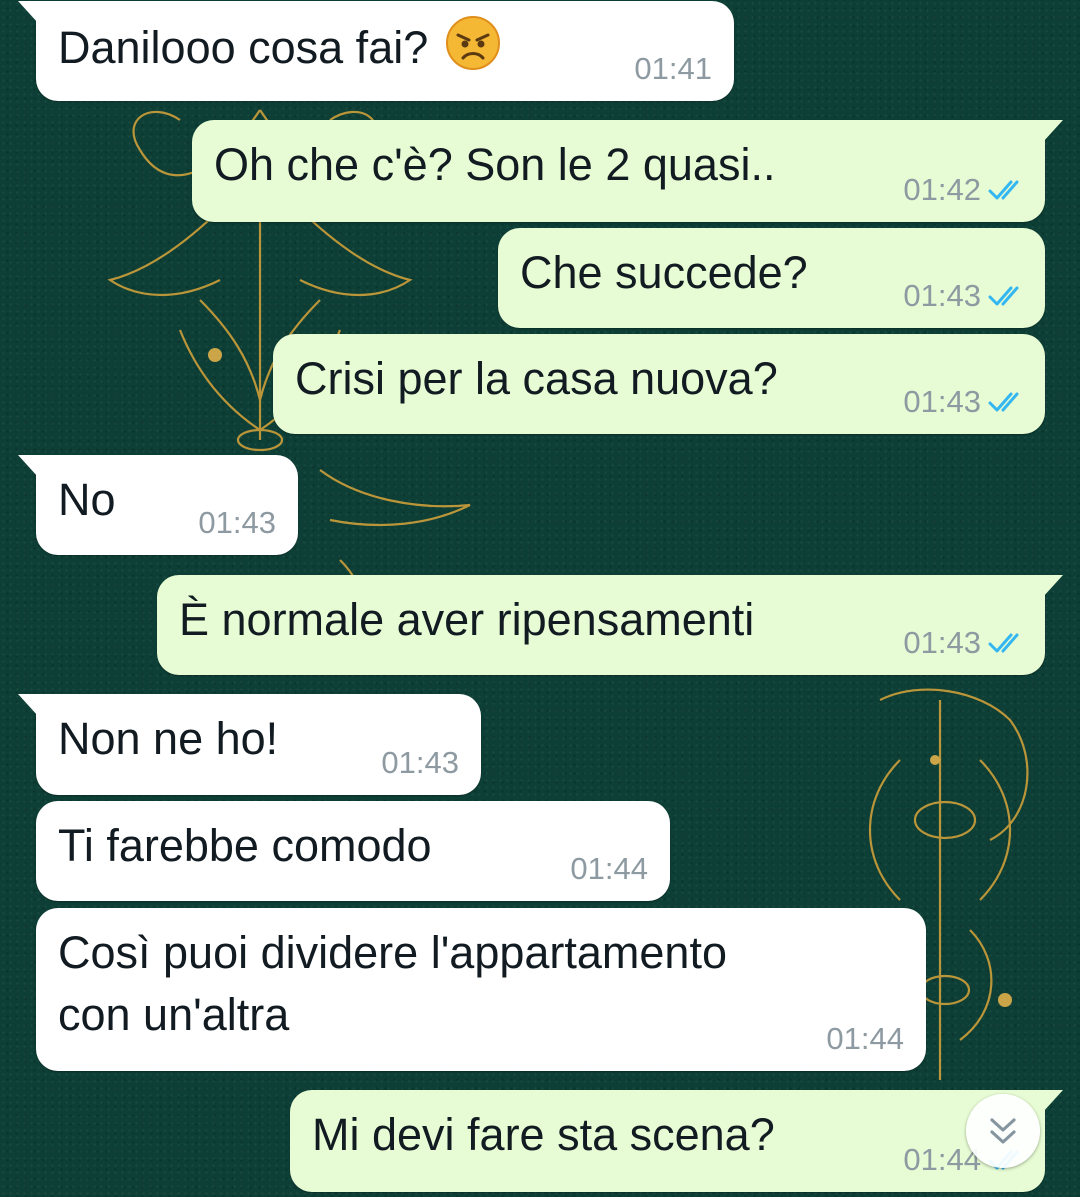 The height and width of the screenshot is (1197, 1080). I want to click on message-text: Crisi per la casa nuova?, so click(536, 378).